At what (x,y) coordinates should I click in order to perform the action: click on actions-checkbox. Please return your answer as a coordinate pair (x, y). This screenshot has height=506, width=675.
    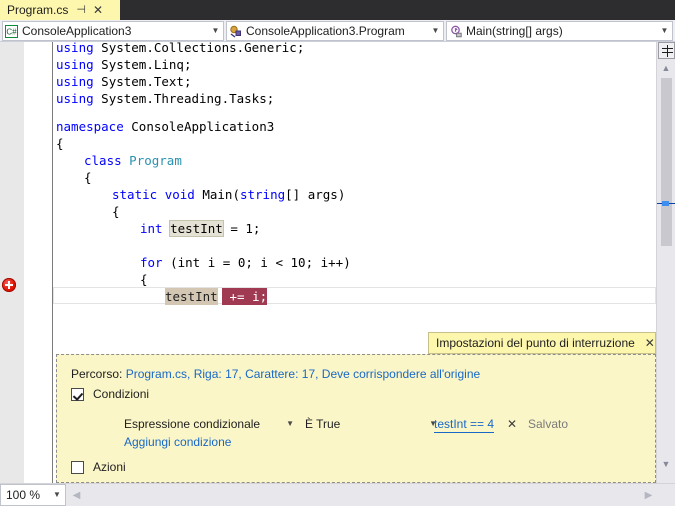
    Looking at the image, I should click on (77, 467).